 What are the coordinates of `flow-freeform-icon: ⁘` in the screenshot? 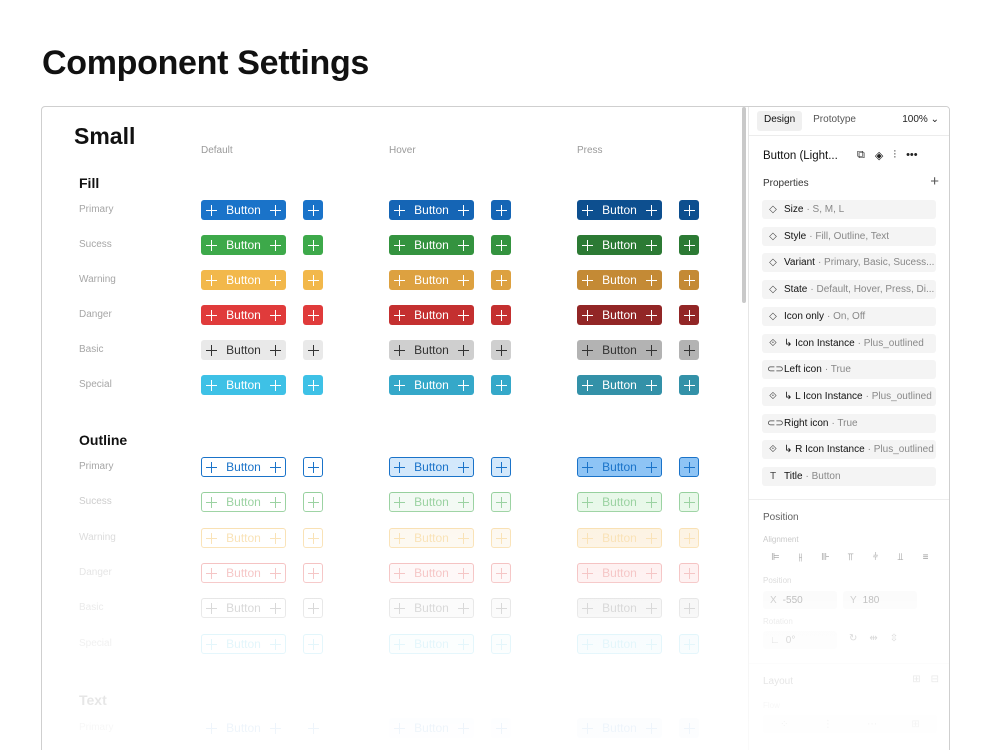 It's located at (784, 724).